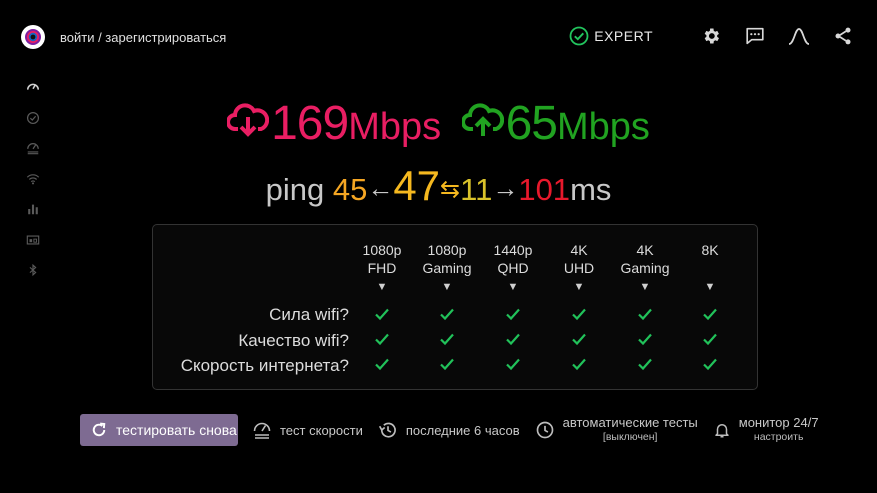 The width and height of the screenshot is (877, 493). Describe the element at coordinates (387, 430) in the screenshot. I see `history-icon` at that location.